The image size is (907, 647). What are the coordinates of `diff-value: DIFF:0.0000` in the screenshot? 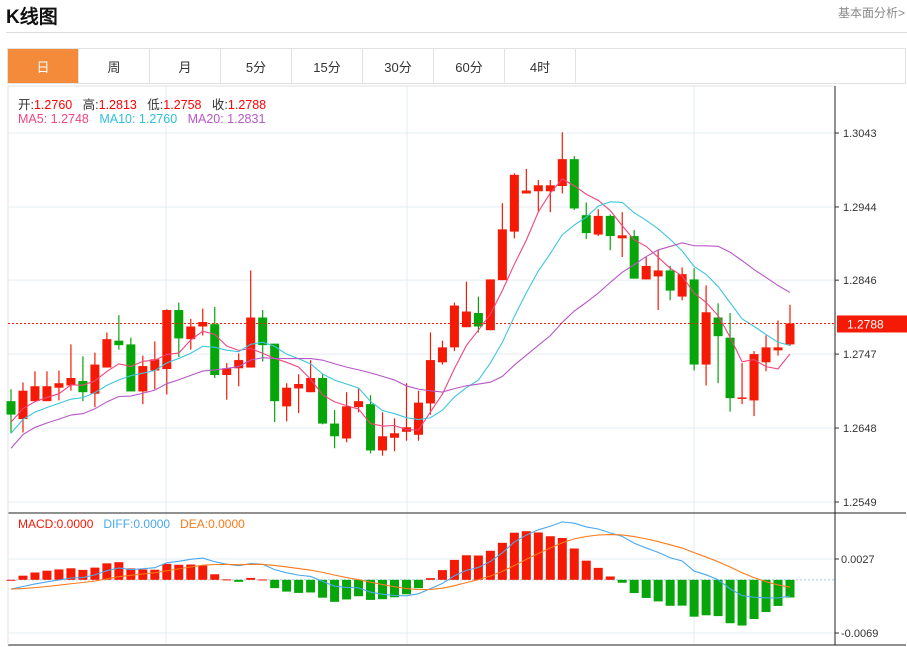 It's located at (137, 524).